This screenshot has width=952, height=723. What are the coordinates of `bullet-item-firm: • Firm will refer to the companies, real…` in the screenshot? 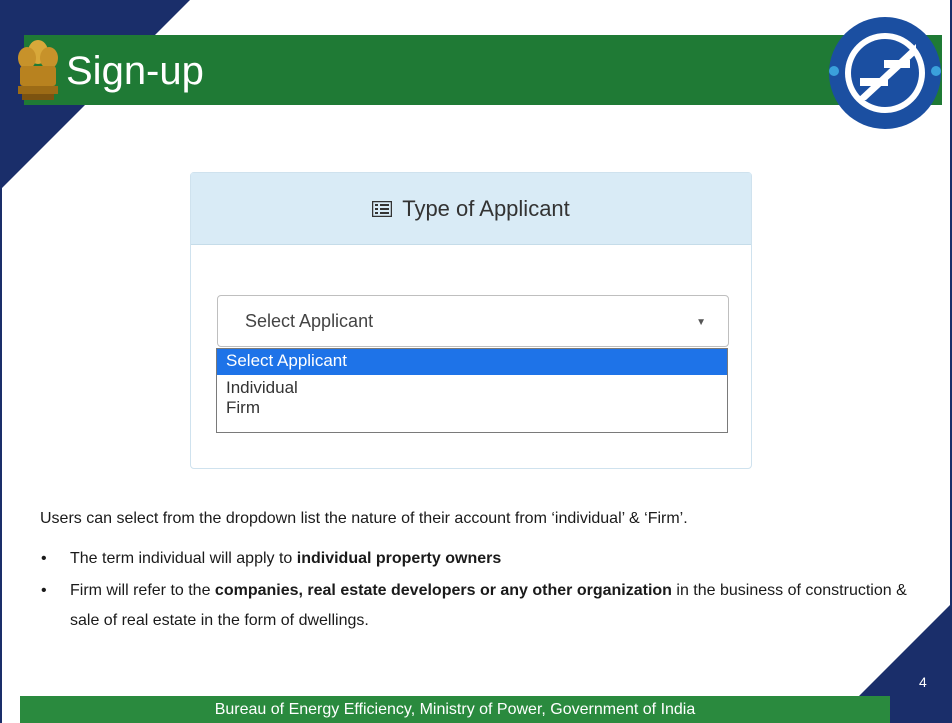 It's located at (490, 606).